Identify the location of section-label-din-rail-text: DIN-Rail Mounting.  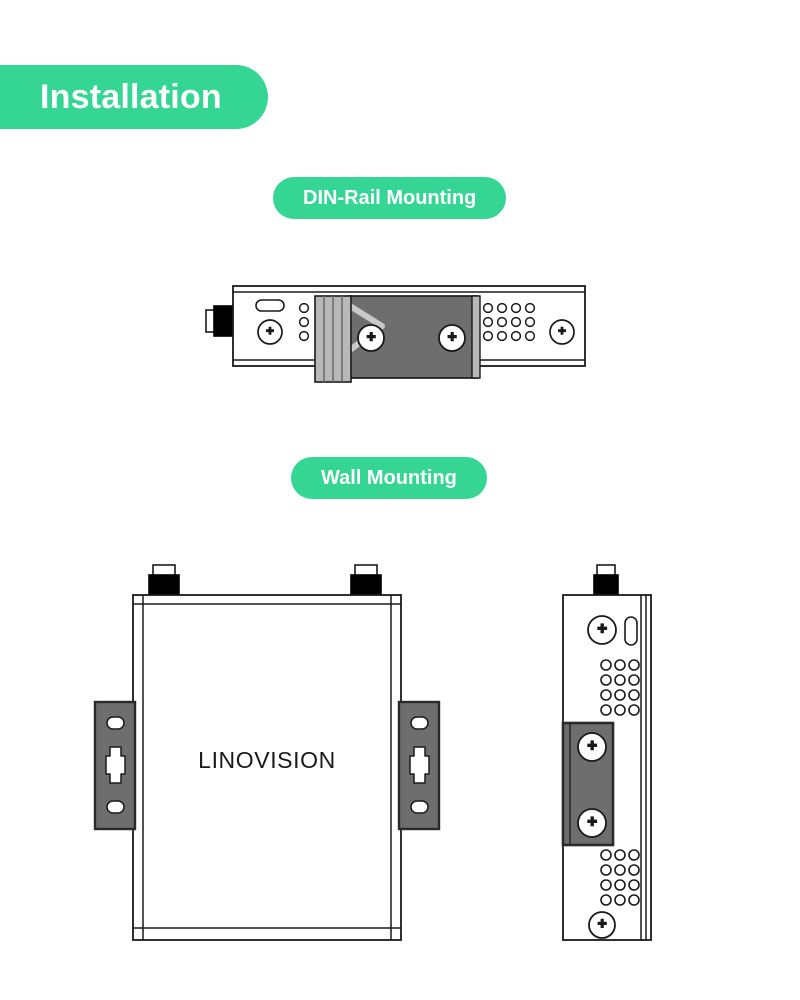
(390, 198).